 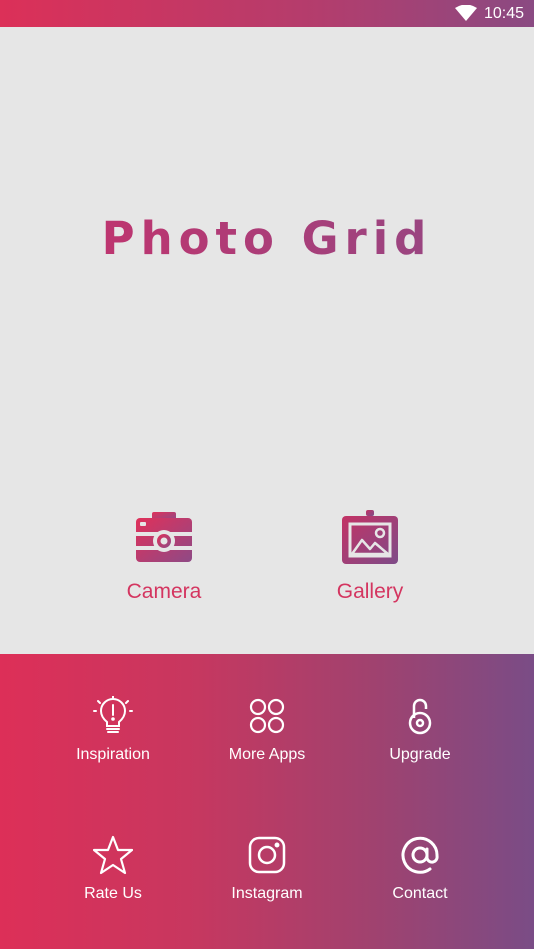 What do you see at coordinates (370, 591) in the screenshot?
I see `gallery-label: Gallery` at bounding box center [370, 591].